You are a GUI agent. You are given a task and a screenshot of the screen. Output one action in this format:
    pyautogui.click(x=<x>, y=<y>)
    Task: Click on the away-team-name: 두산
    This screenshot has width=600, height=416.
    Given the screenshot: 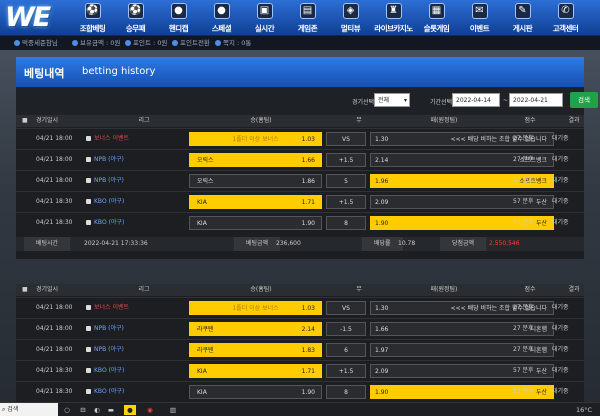 What is the action you would take?
    pyautogui.click(x=541, y=223)
    